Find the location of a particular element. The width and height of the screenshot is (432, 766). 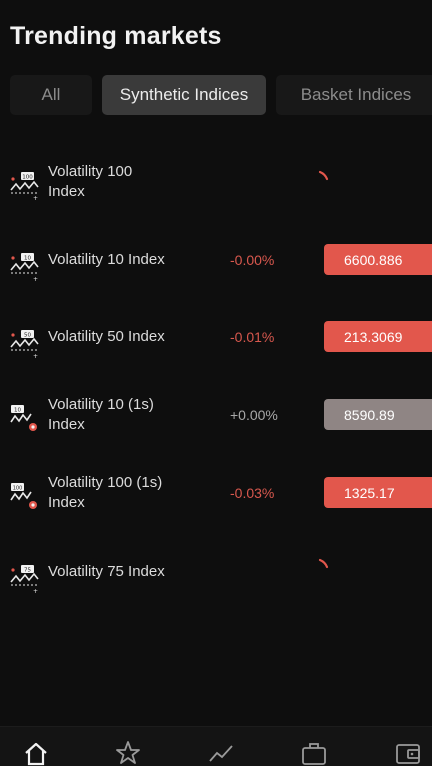

market-row: 50 + Volatility 50 Index -0.01% 213.3069 is located at coordinates (216, 351).